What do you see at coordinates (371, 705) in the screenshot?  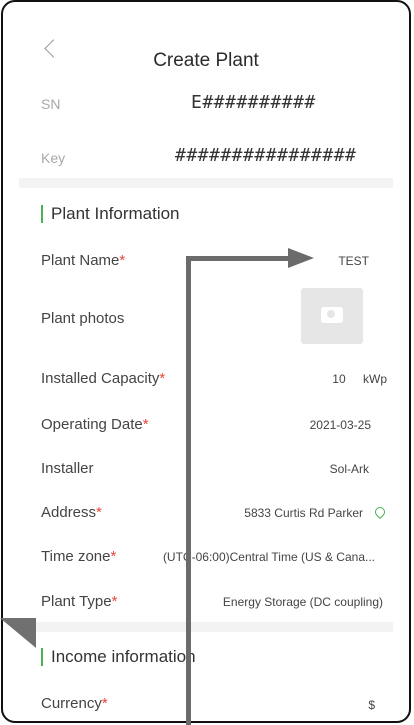 I see `currency-select: $` at bounding box center [371, 705].